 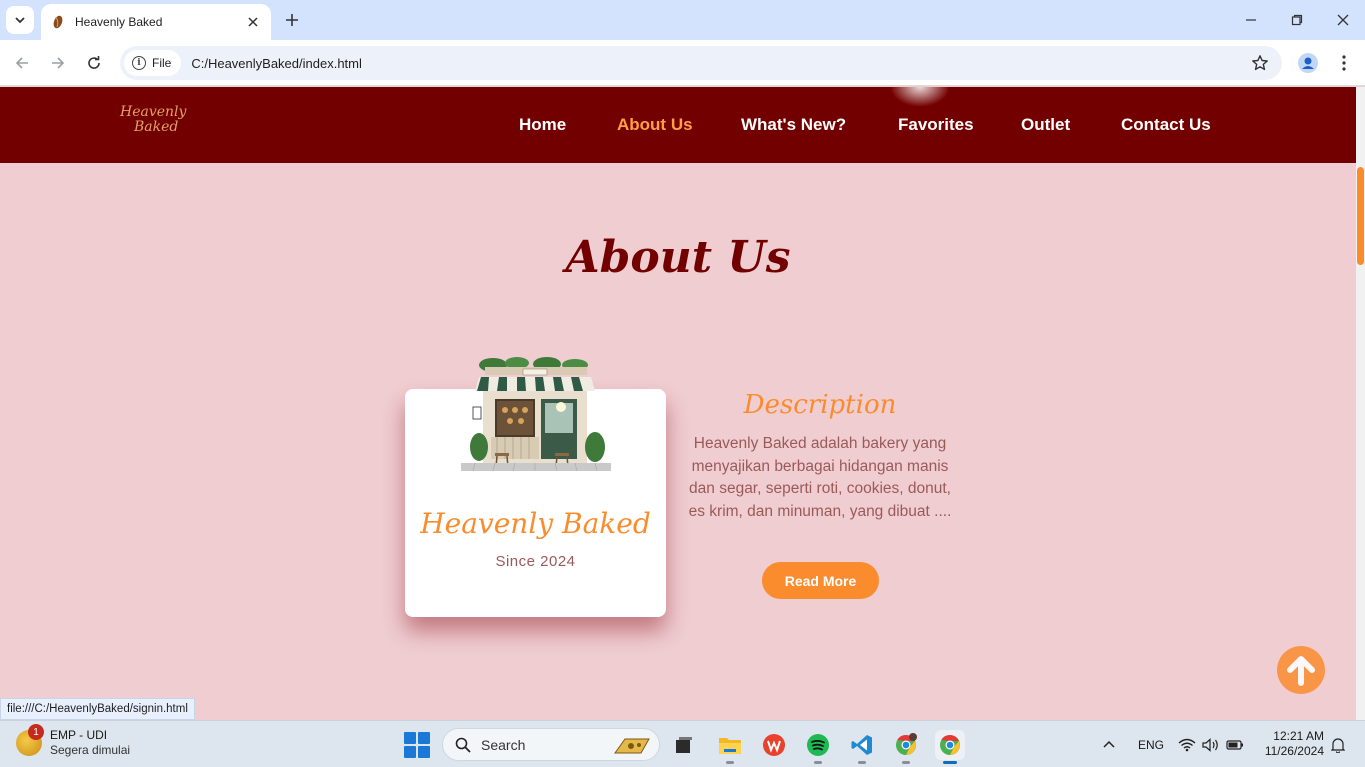 I want to click on bakery-favicon-icon, so click(x=58, y=22).